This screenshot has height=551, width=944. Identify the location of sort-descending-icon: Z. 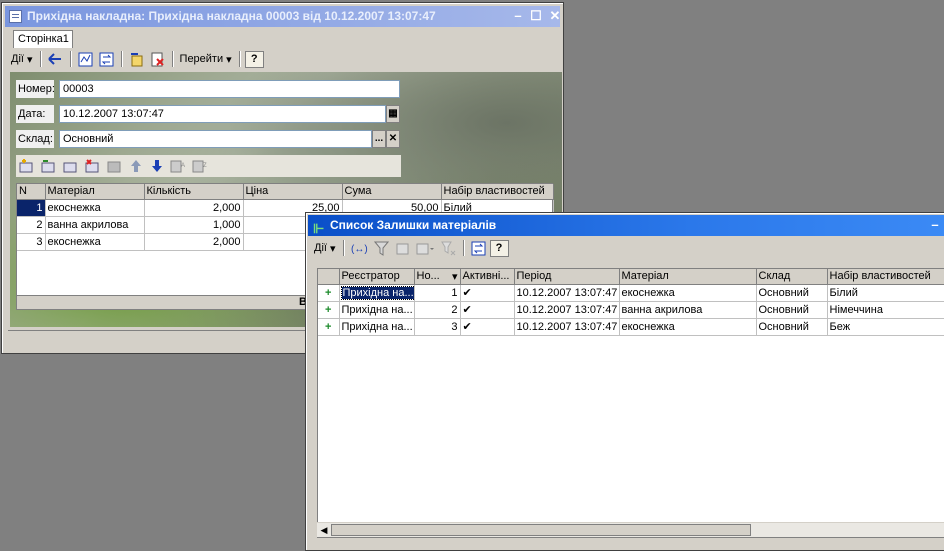
(200, 166).